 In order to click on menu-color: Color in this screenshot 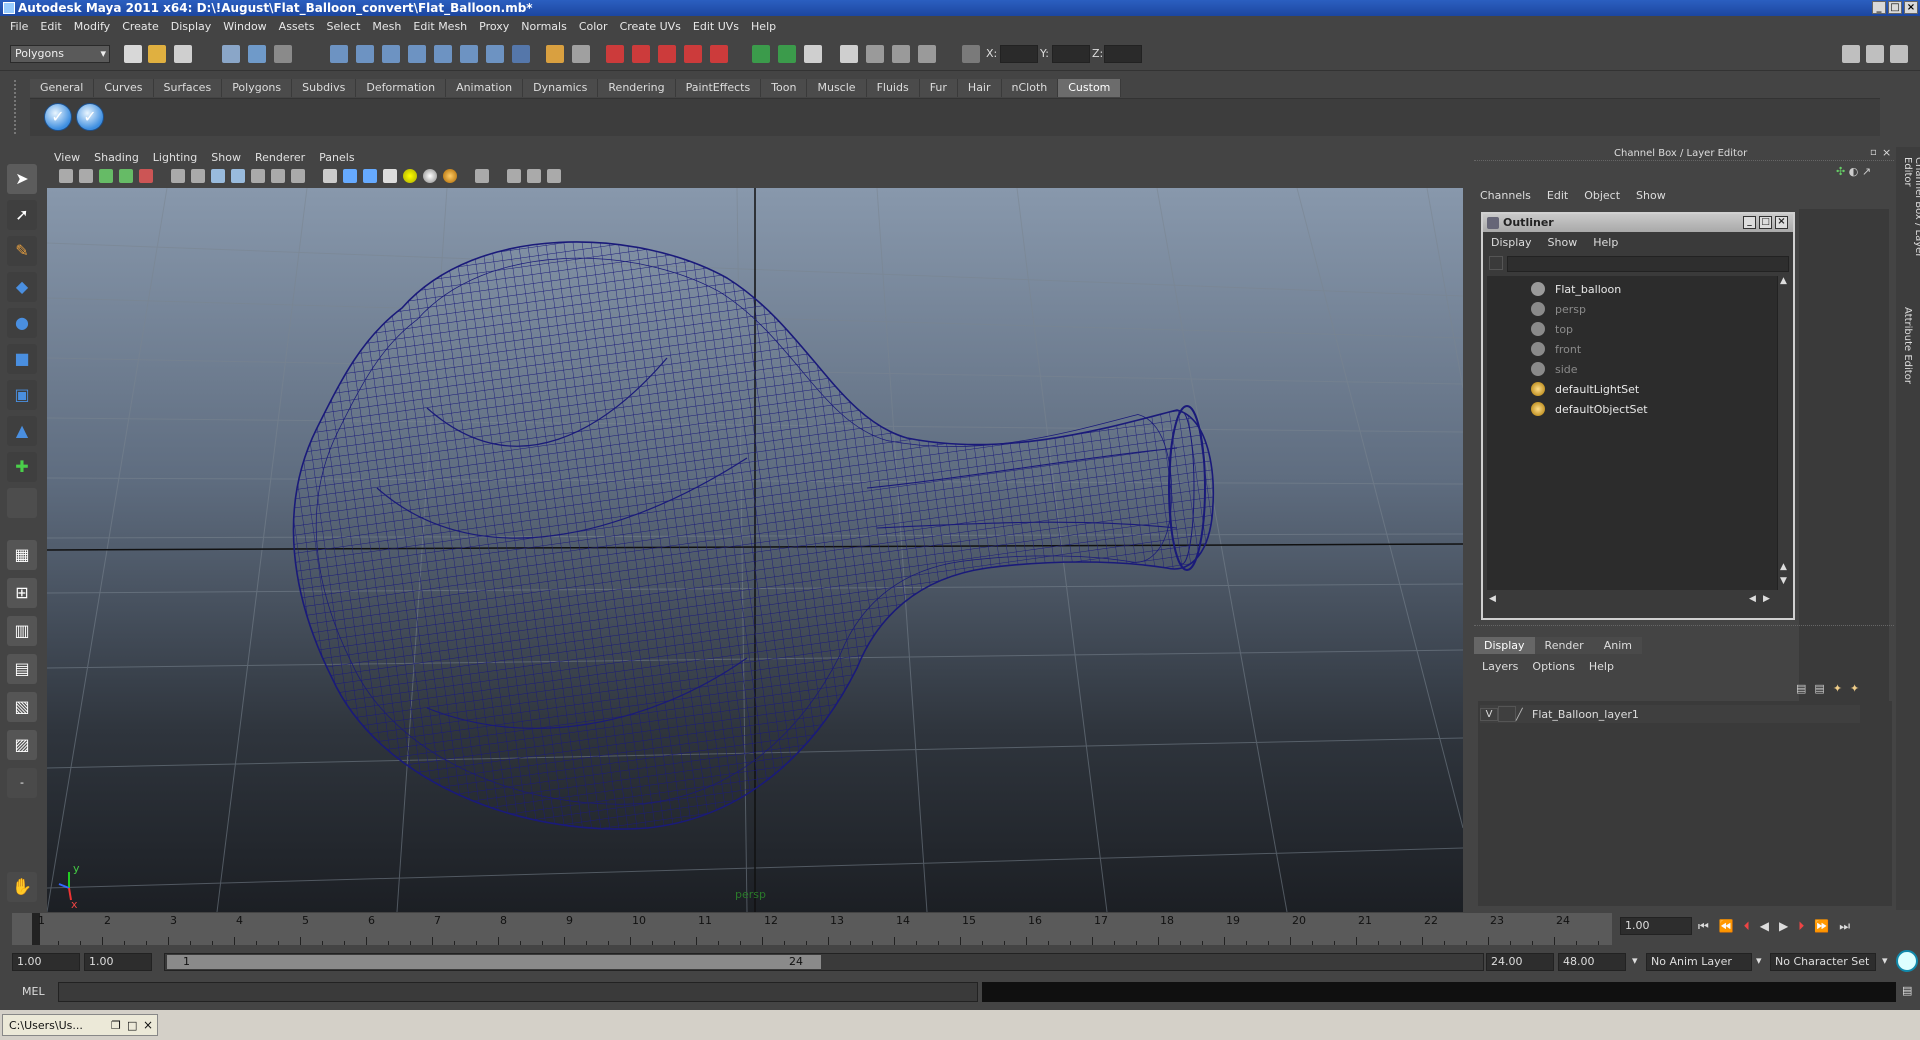, I will do `click(593, 26)`.